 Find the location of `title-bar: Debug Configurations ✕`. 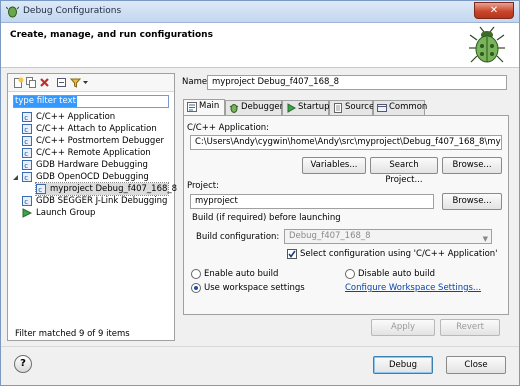

title-bar: Debug Configurations ✕ is located at coordinates (260, 12).